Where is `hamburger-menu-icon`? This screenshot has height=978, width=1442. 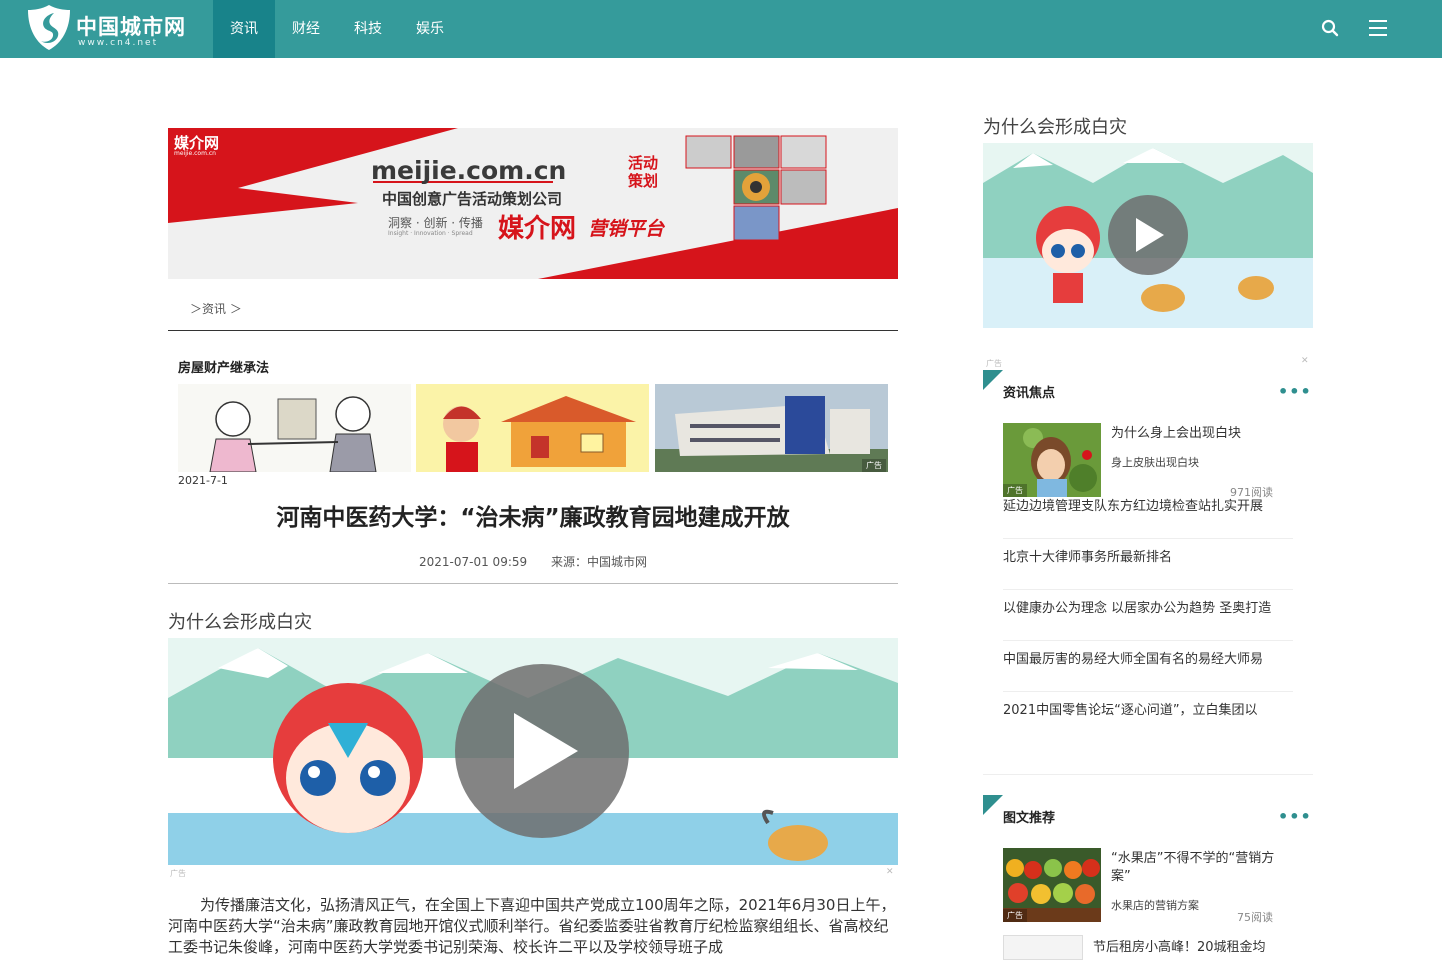 hamburger-menu-icon is located at coordinates (1378, 28).